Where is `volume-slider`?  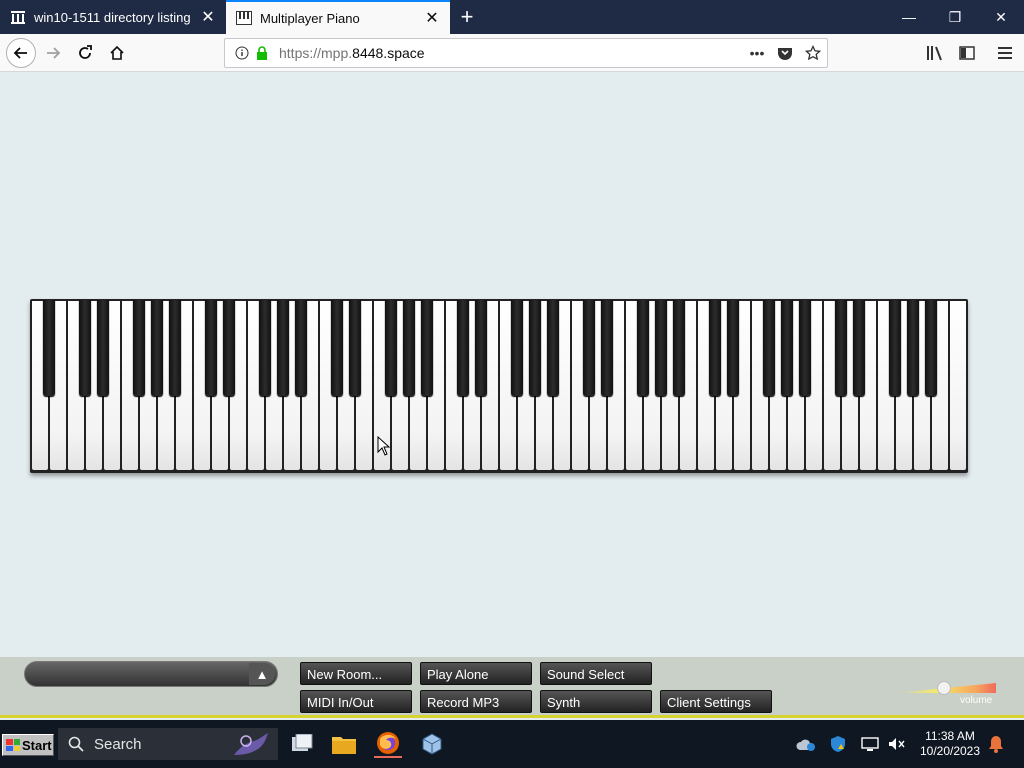
volume-slider is located at coordinates (946, 688).